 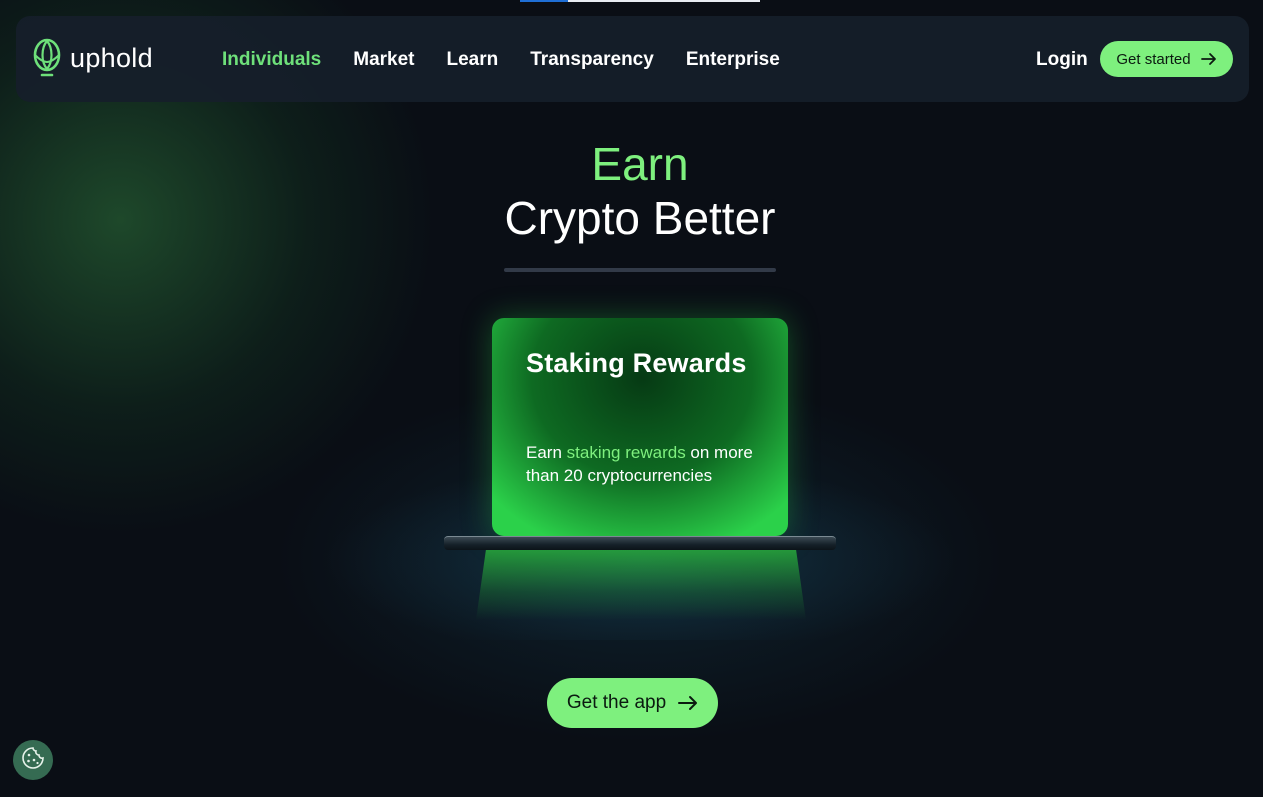 I want to click on hero-divider, so click(x=640, y=270).